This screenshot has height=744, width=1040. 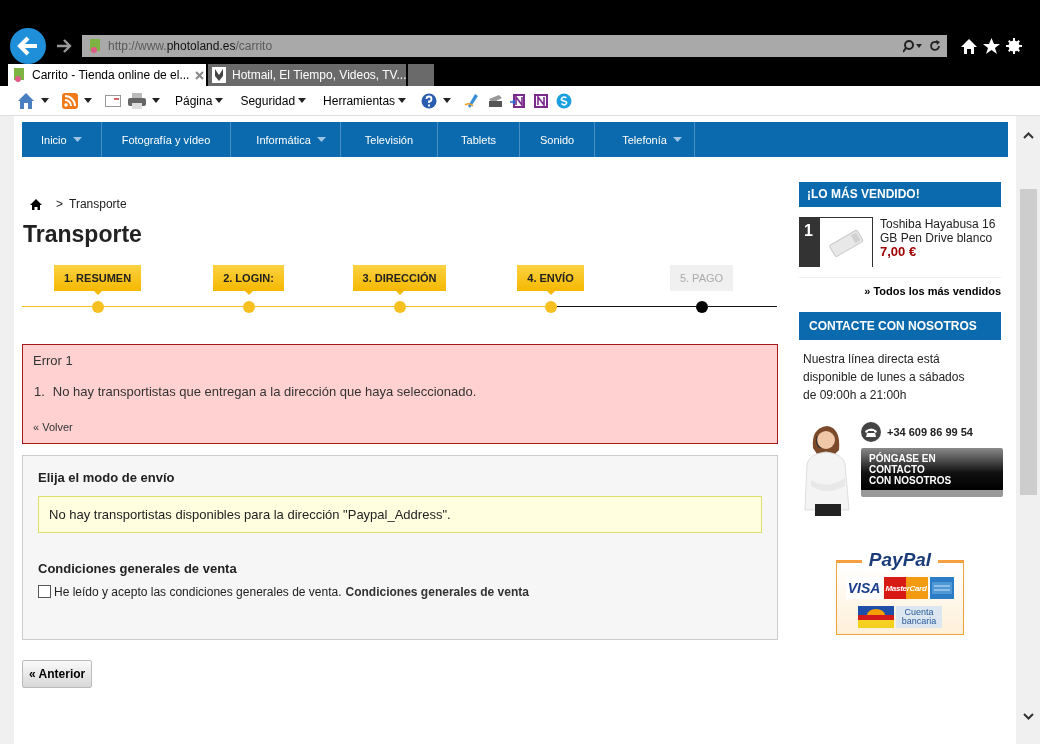 What do you see at coordinates (472, 100) in the screenshot?
I see `pen-icon` at bounding box center [472, 100].